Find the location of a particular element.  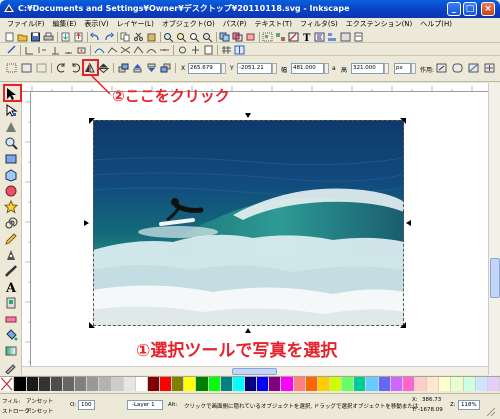

select-all-icon is located at coordinates (11, 68).